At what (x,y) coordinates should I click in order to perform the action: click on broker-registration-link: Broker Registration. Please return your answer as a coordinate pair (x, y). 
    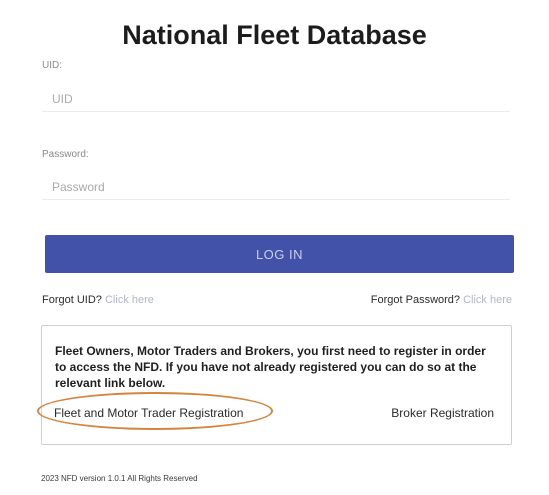
    Looking at the image, I should click on (442, 413).